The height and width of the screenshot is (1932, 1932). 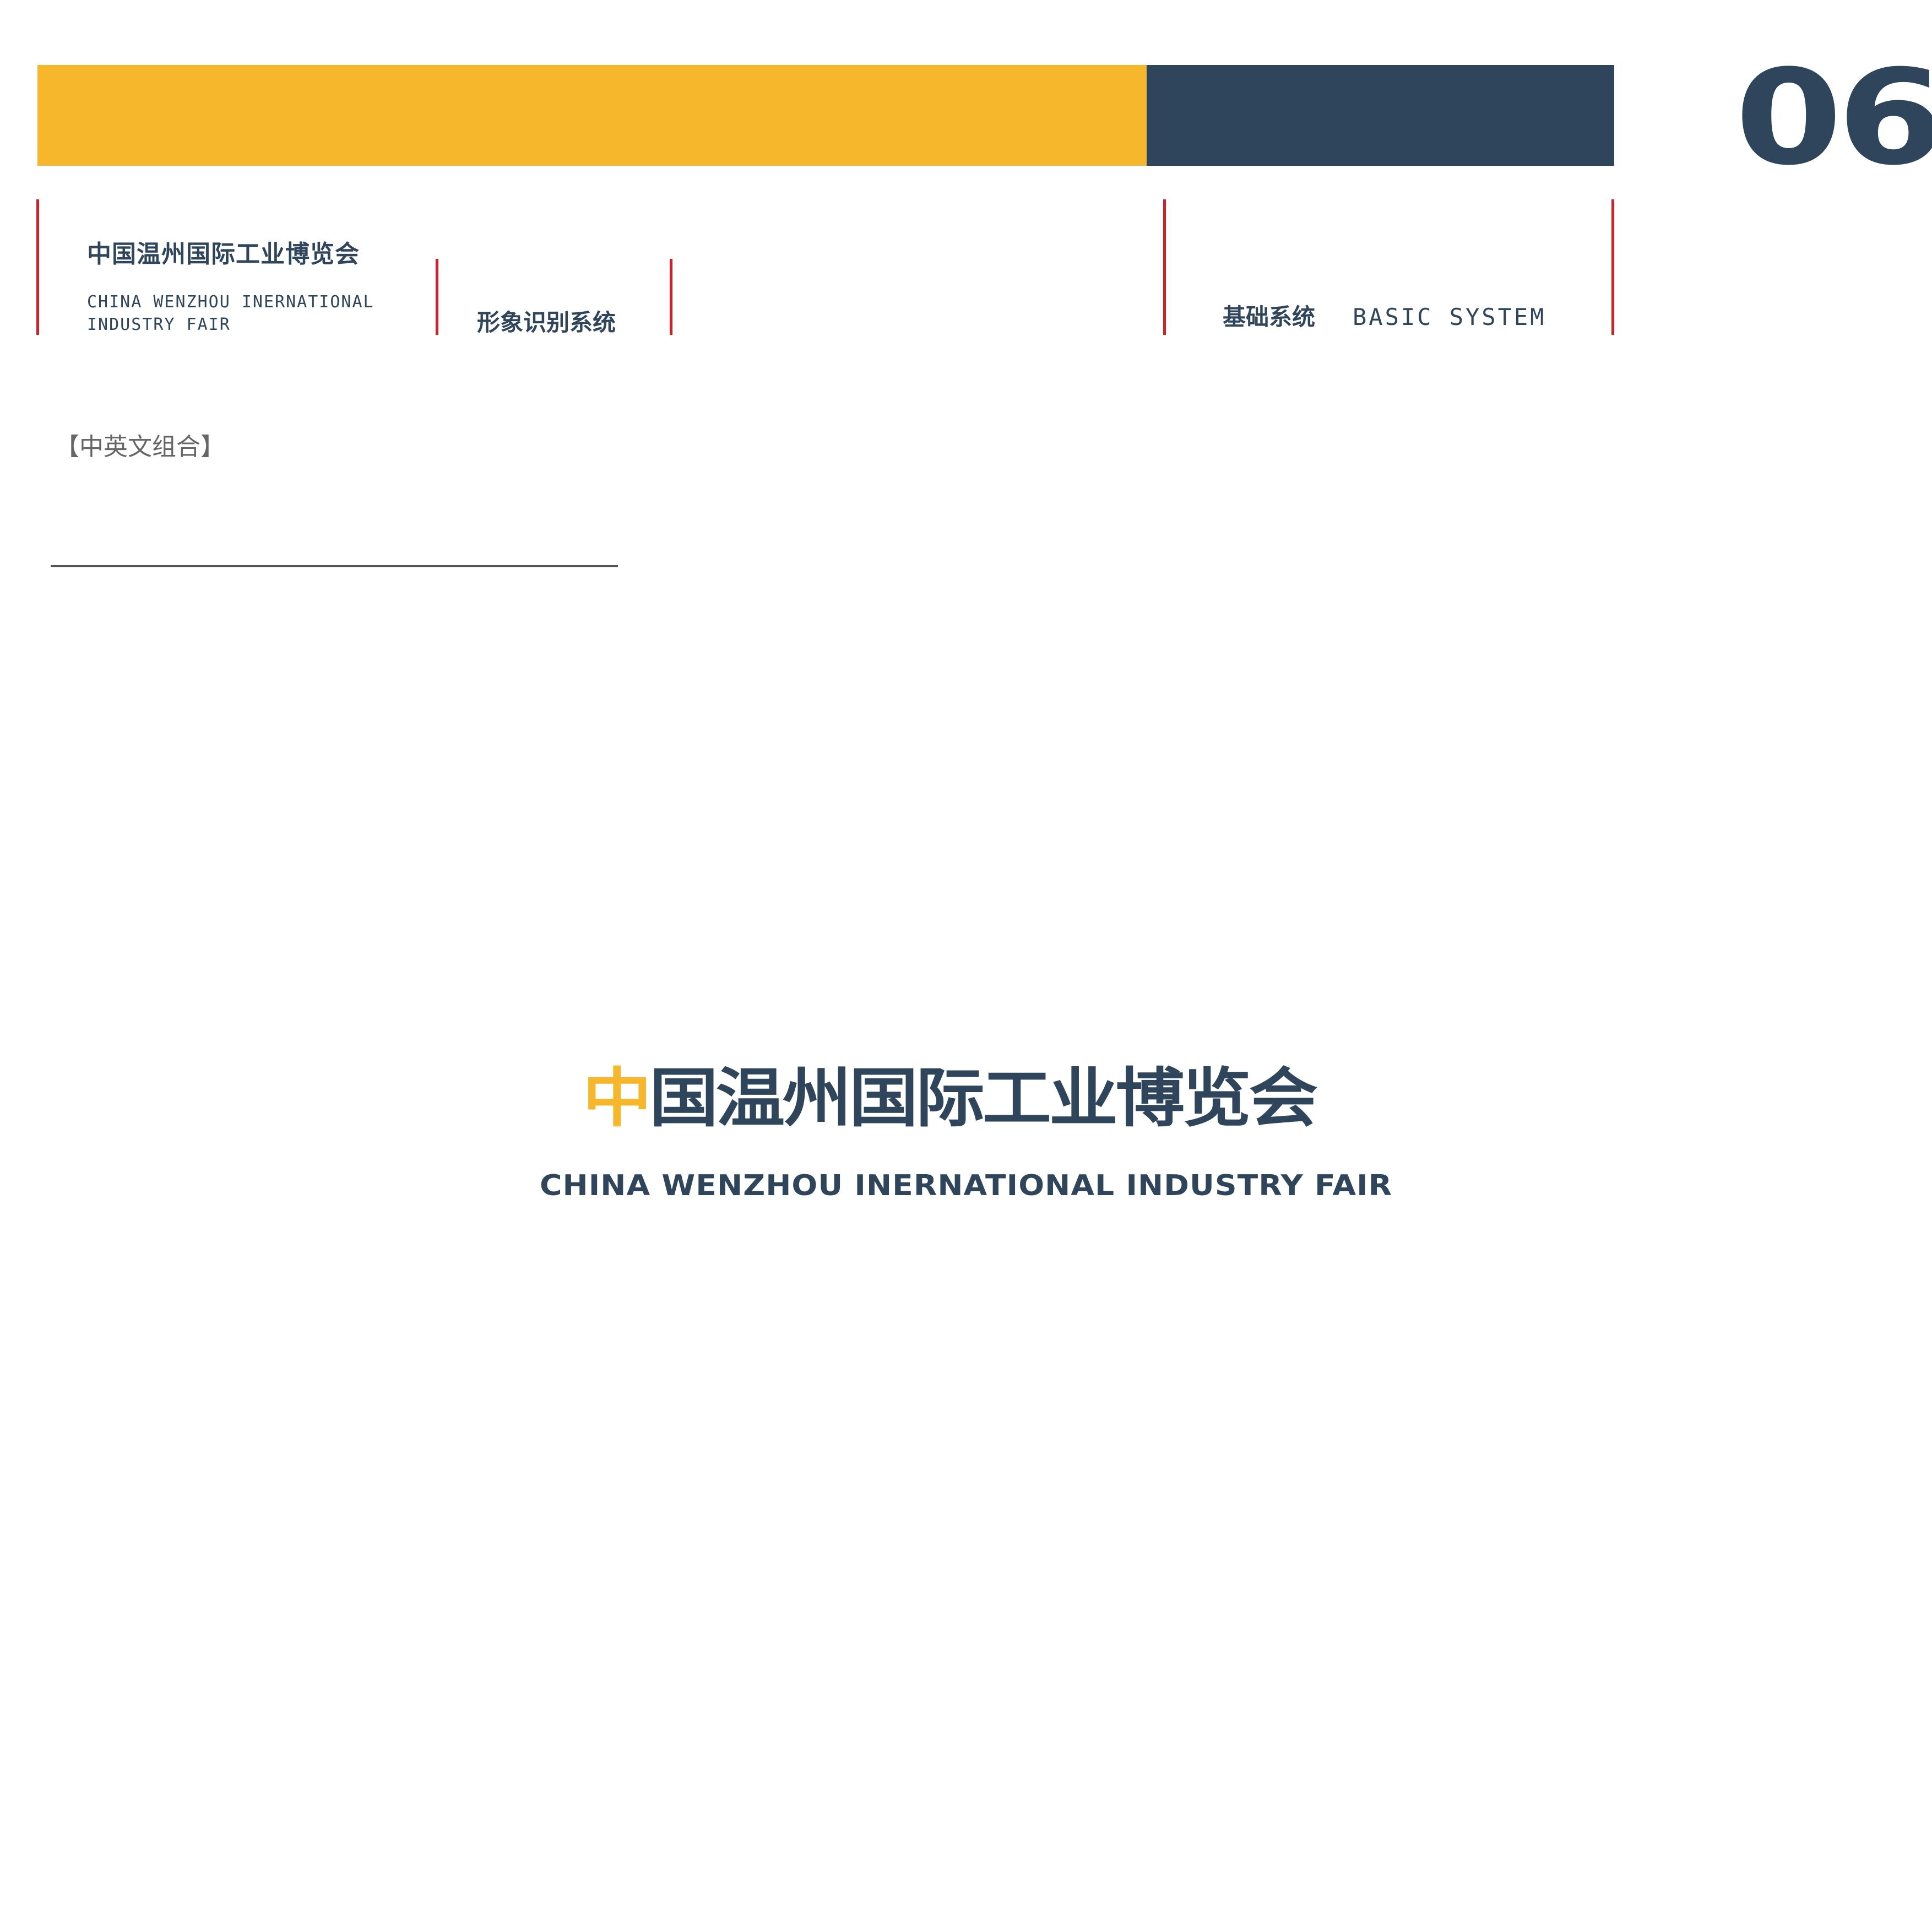 What do you see at coordinates (241, 313) in the screenshot?
I see `fair-name-en: CHINA WENZHOU INERNATIONAL INDUSTRY FAIR` at bounding box center [241, 313].